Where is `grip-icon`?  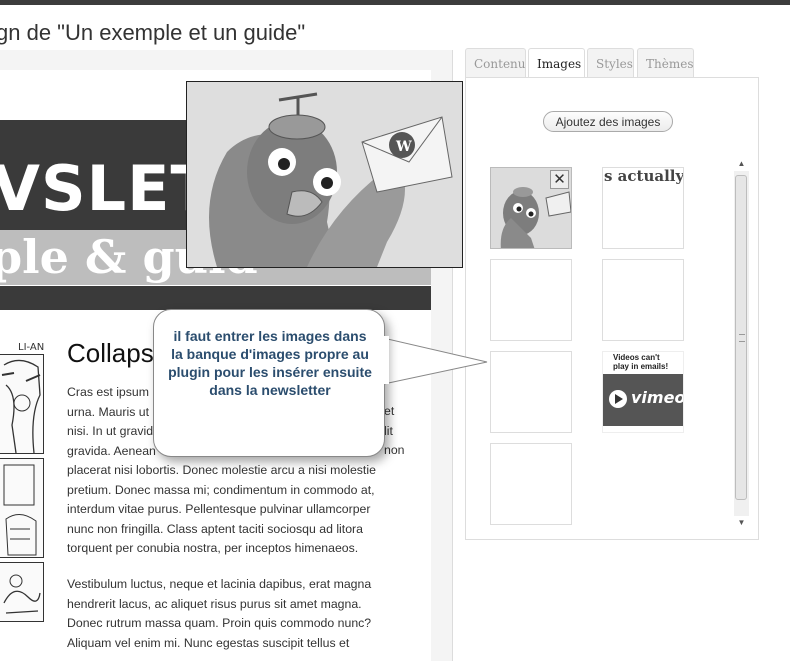
grip-icon is located at coordinates (742, 338).